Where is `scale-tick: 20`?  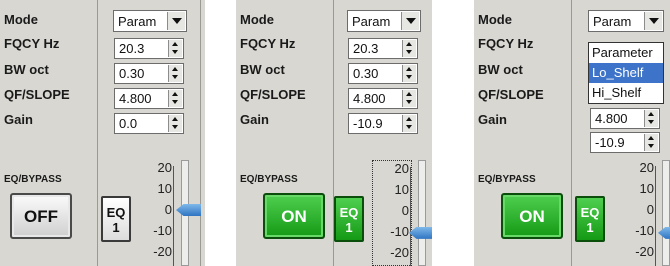 scale-tick: 20 is located at coordinates (401, 168).